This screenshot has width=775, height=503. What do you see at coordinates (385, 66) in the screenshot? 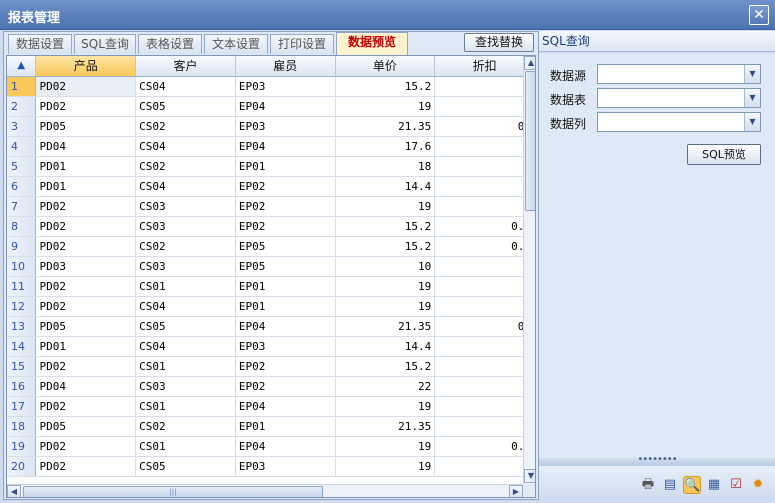
I see `column-header-price: 单价` at bounding box center [385, 66].